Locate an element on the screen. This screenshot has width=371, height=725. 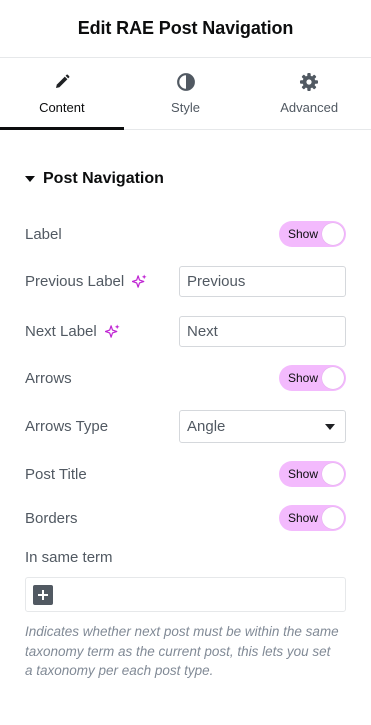
control-arrows-type: Arrows Type Angle is located at coordinates (185, 426).